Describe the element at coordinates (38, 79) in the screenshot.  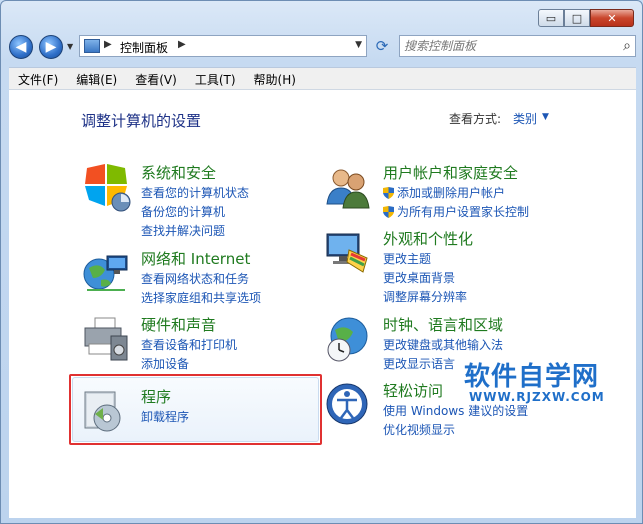
I see `menu-file: 文件(F)` at that location.